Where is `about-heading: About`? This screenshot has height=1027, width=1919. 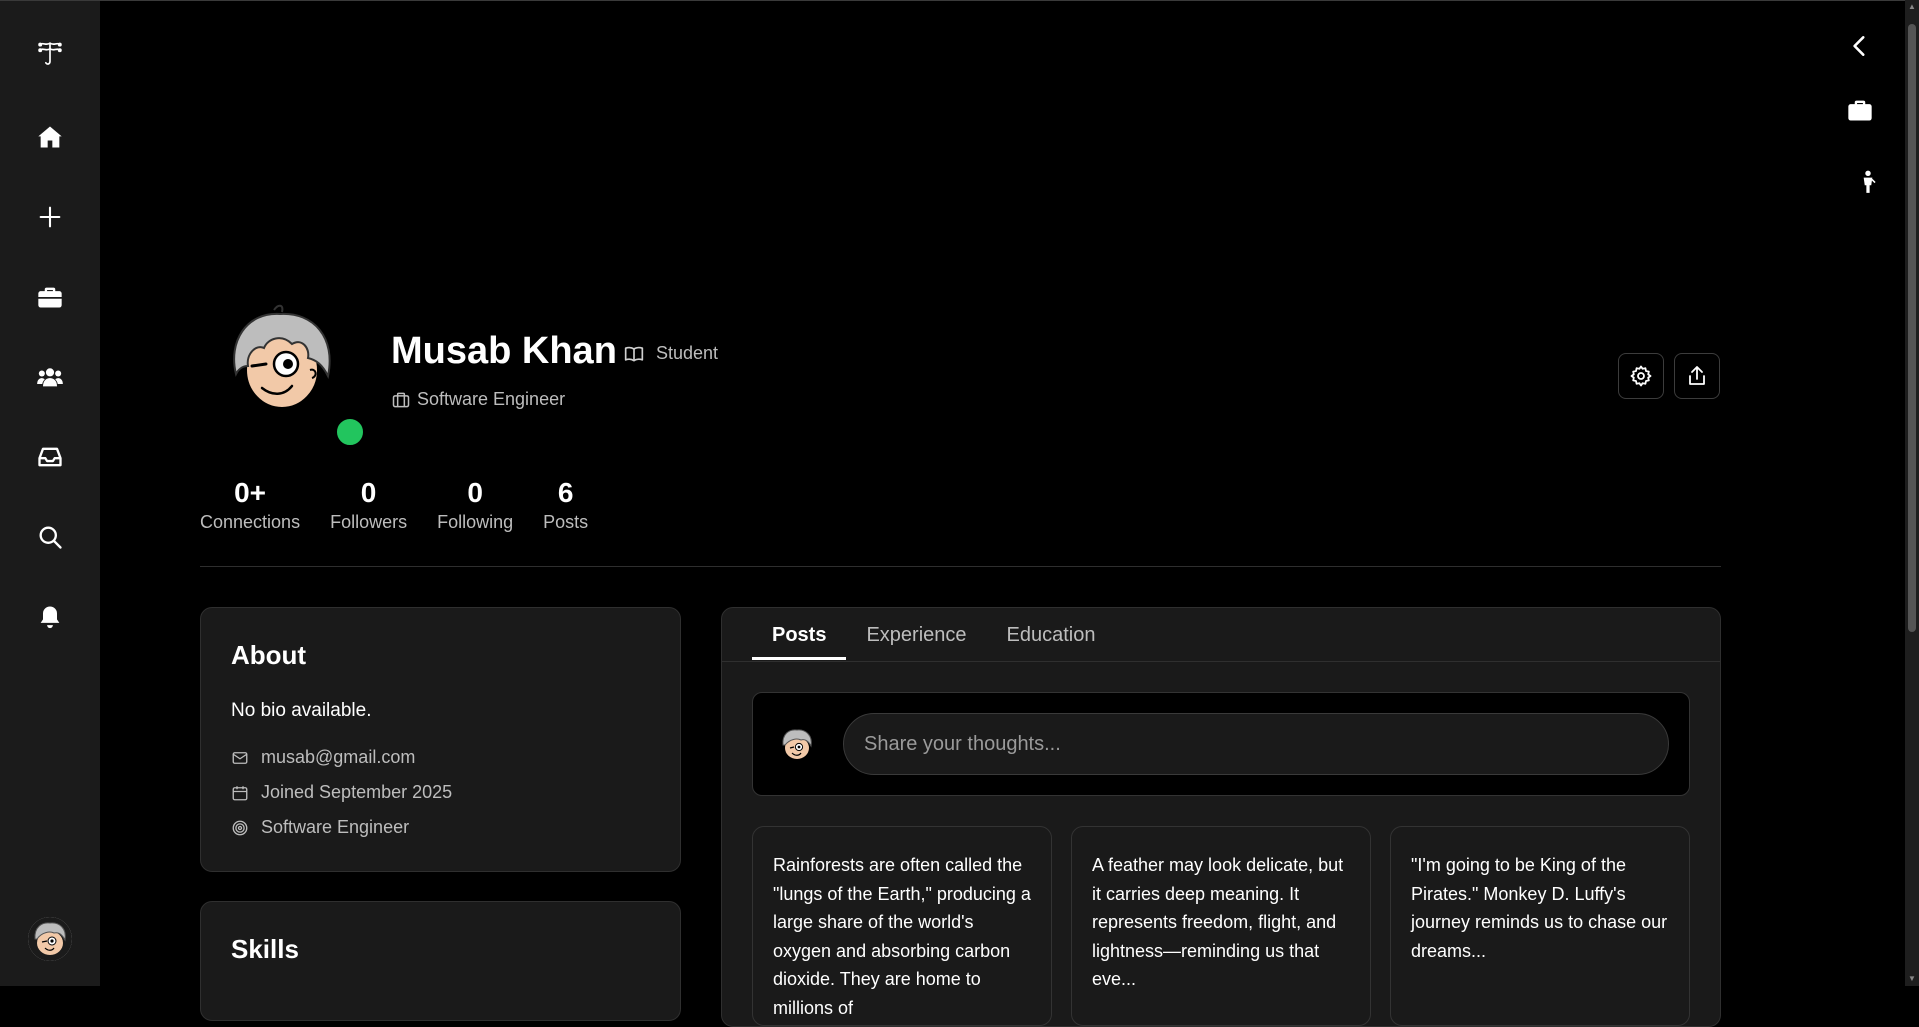 about-heading: About is located at coordinates (269, 655).